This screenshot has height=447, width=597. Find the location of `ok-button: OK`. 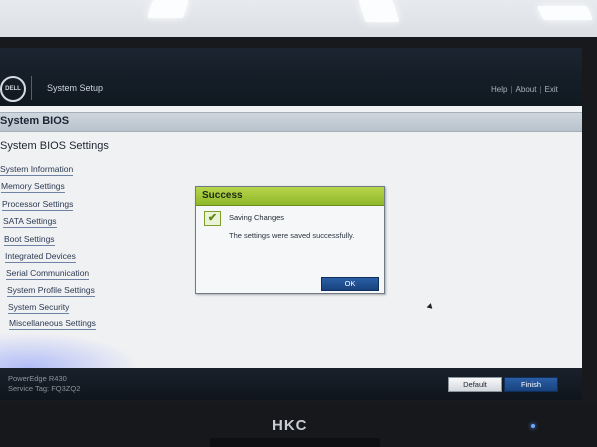

ok-button: OK is located at coordinates (350, 284).